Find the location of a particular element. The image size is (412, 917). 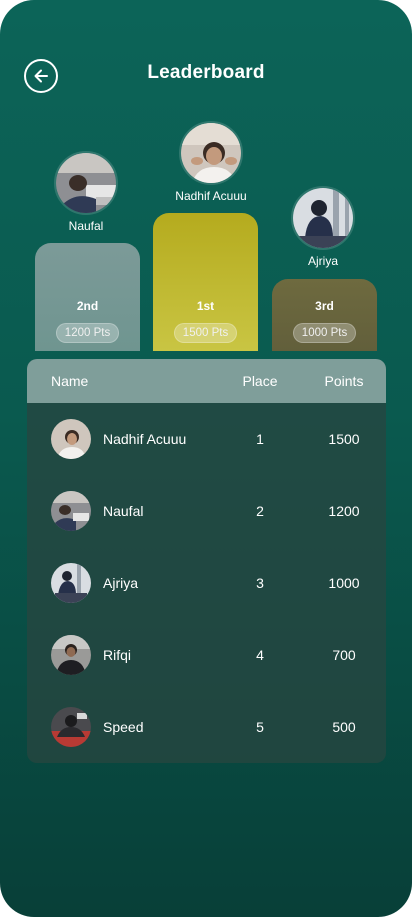

table-row: Speed 5 500 is located at coordinates (206, 727).